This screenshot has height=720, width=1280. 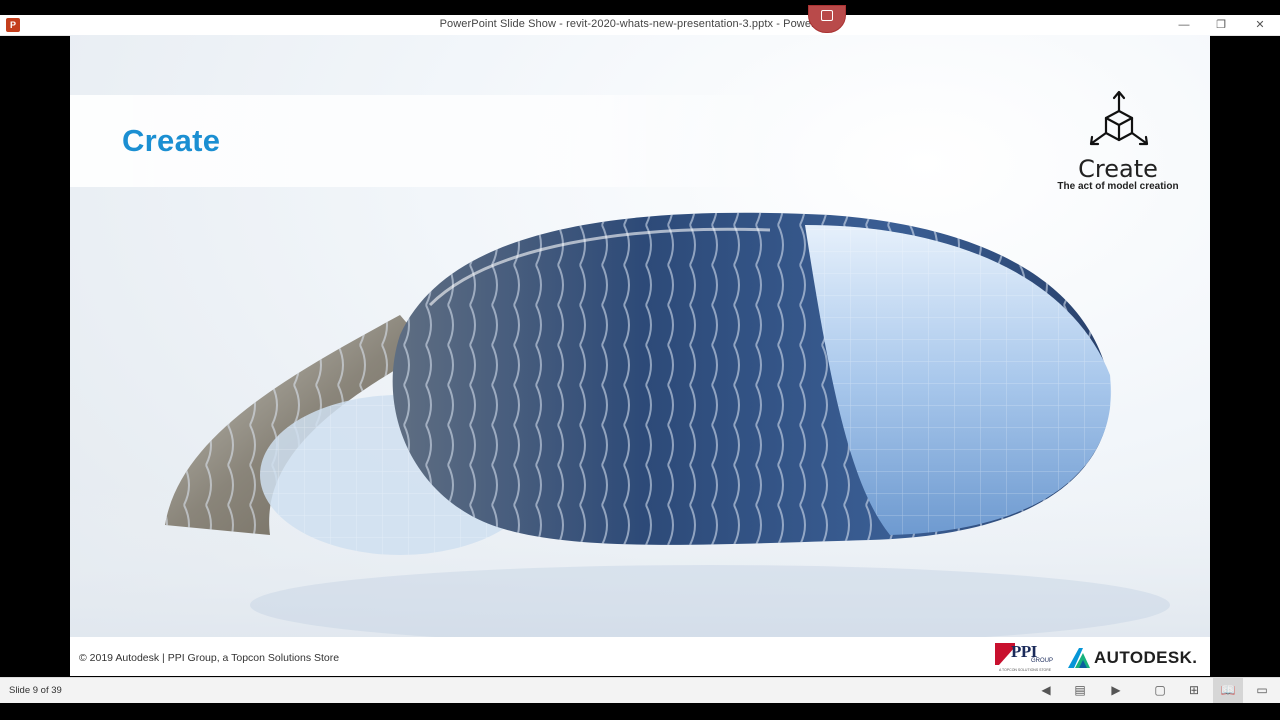 What do you see at coordinates (35, 690) in the screenshot?
I see `slide-counter: Slide 9 of 39` at bounding box center [35, 690].